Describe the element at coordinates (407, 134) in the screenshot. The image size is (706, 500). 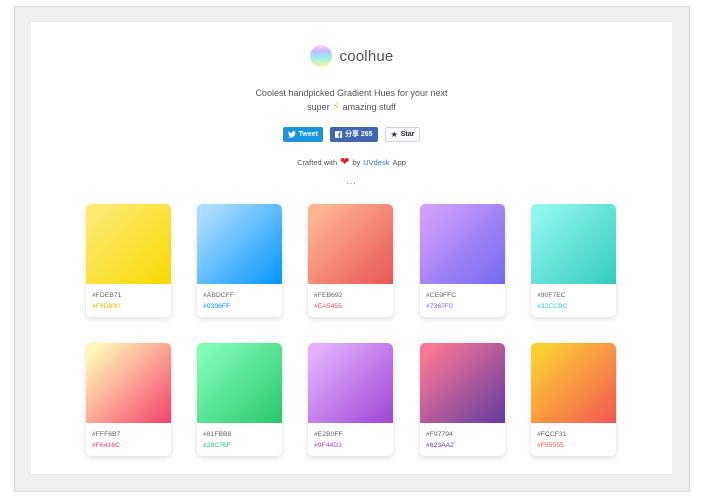
I see `star-label: Star` at that location.